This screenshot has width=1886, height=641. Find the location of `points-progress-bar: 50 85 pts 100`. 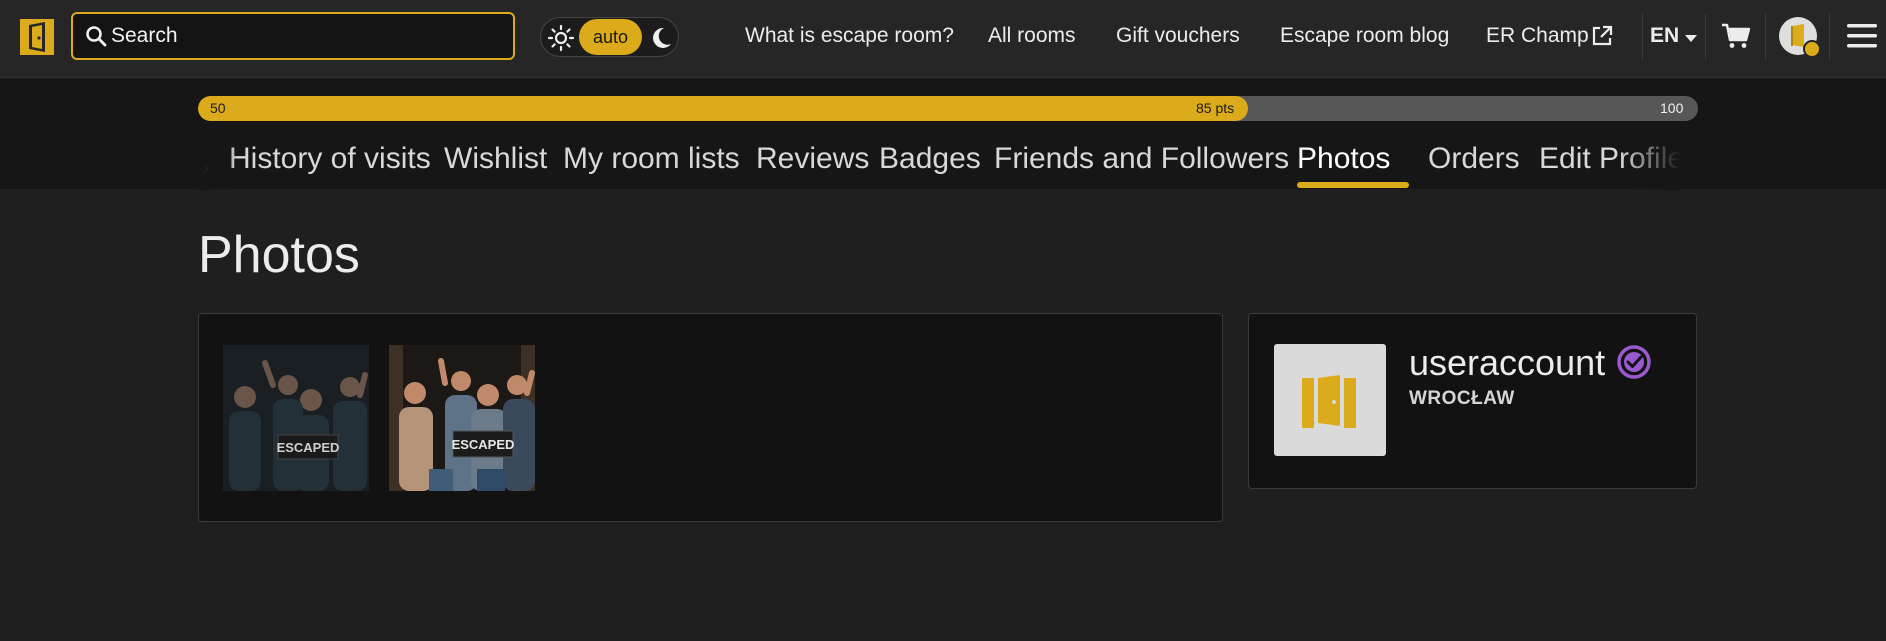

points-progress-bar: 50 85 pts 100 is located at coordinates (948, 108).